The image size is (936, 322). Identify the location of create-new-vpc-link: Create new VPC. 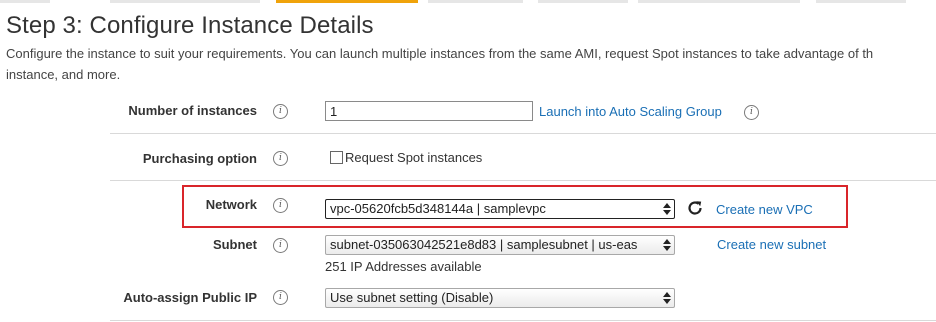
(764, 209).